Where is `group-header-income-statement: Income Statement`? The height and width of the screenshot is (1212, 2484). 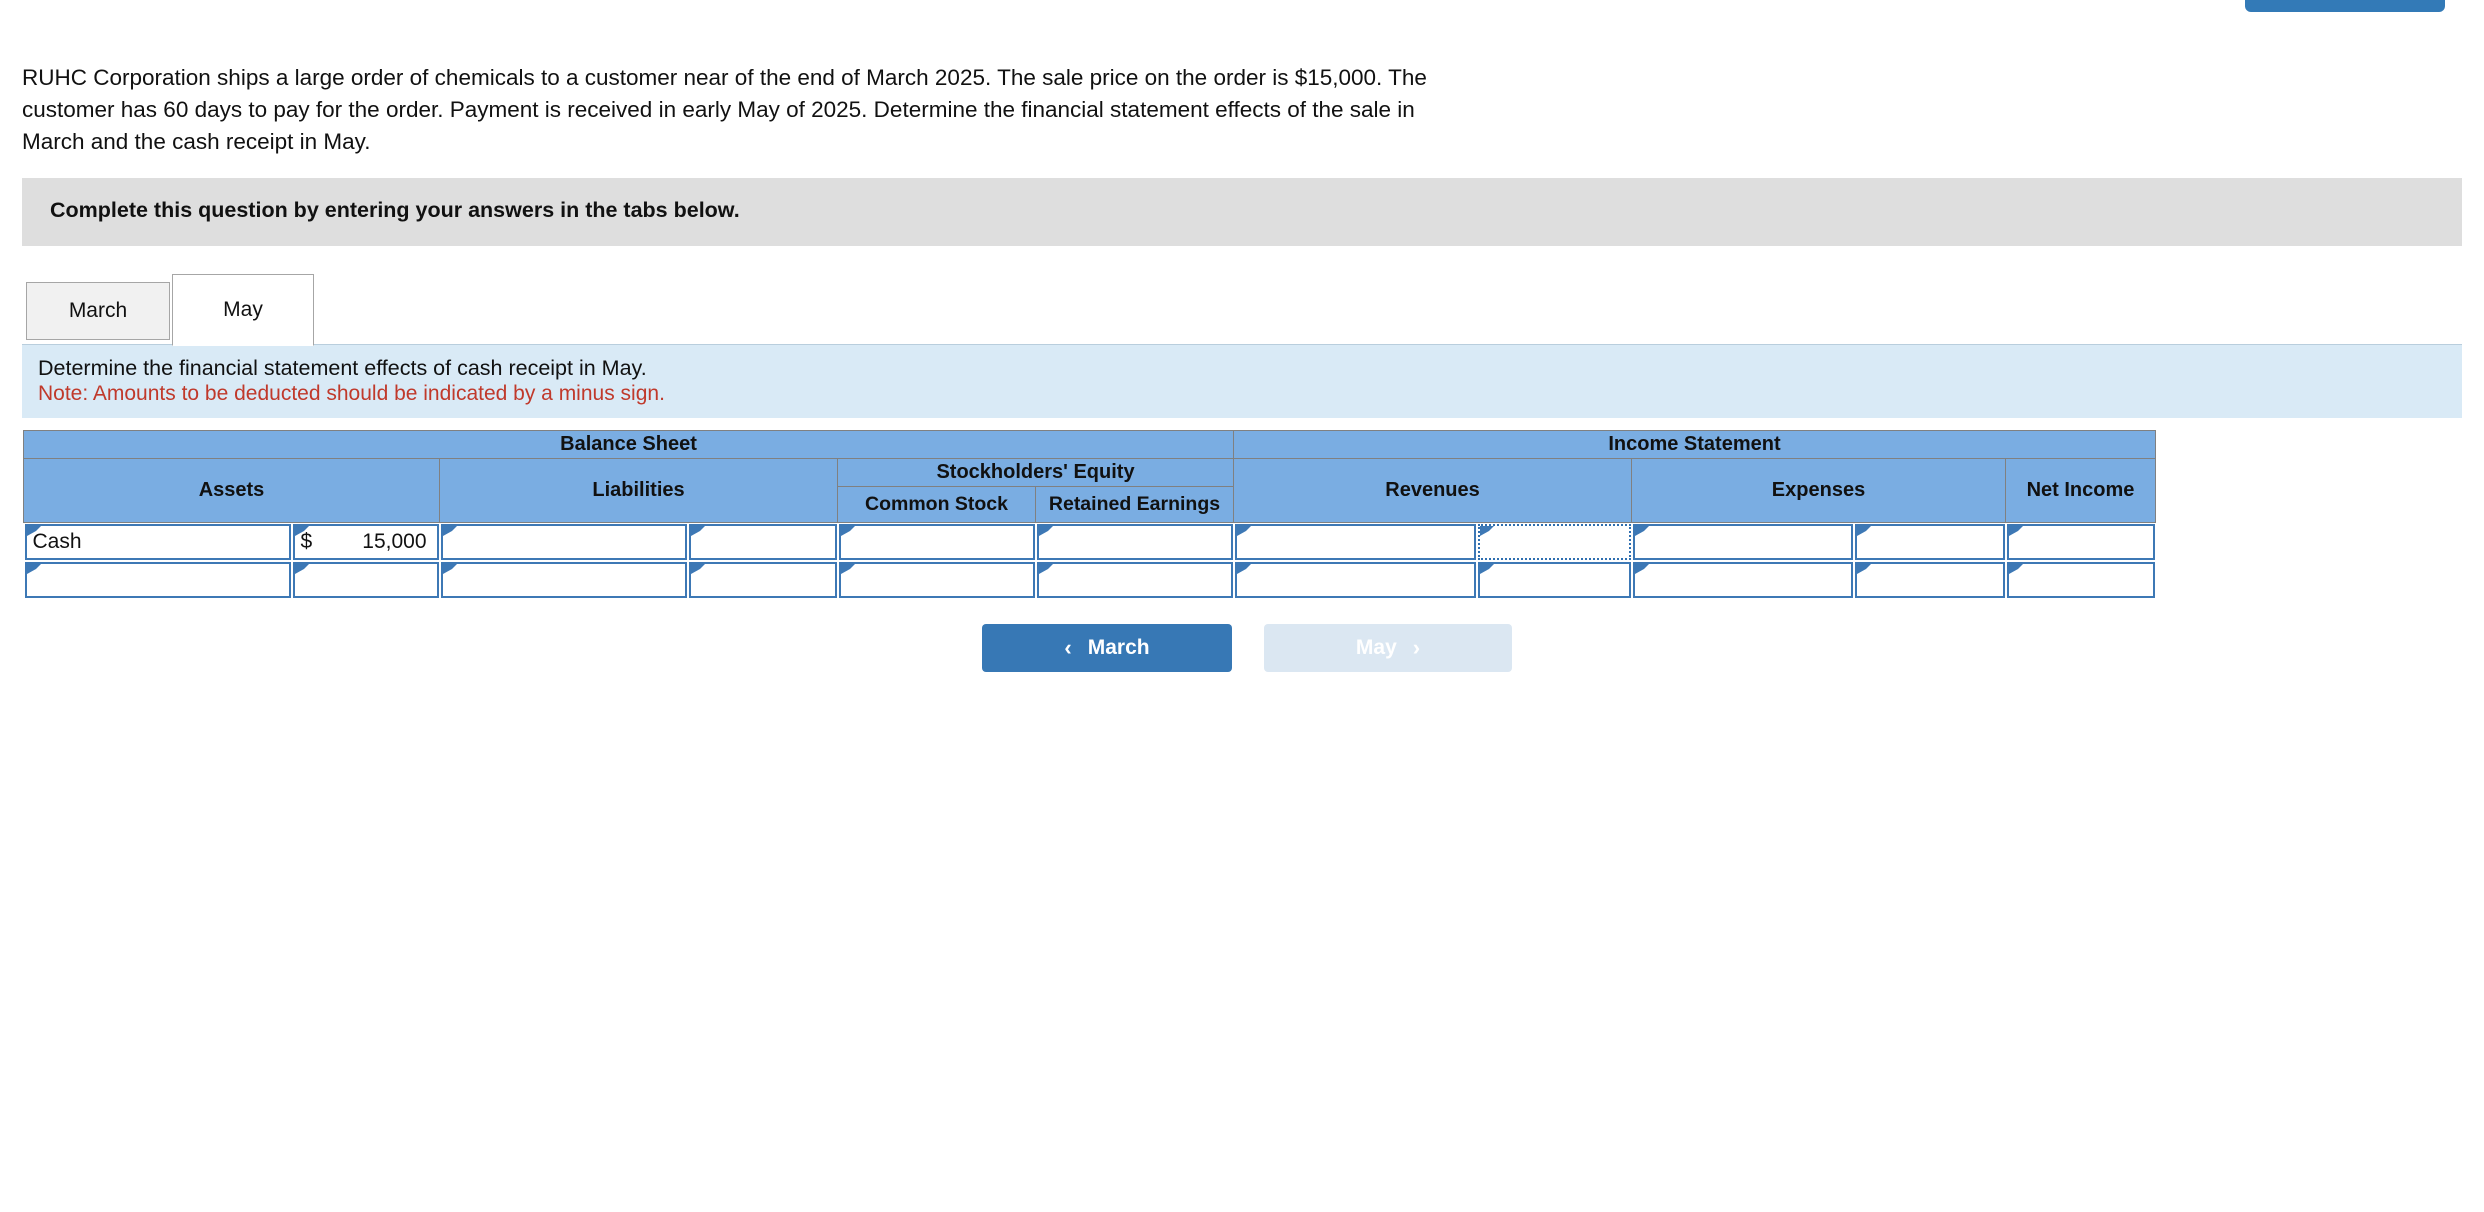
group-header-income-statement: Income Statement is located at coordinates (1694, 444).